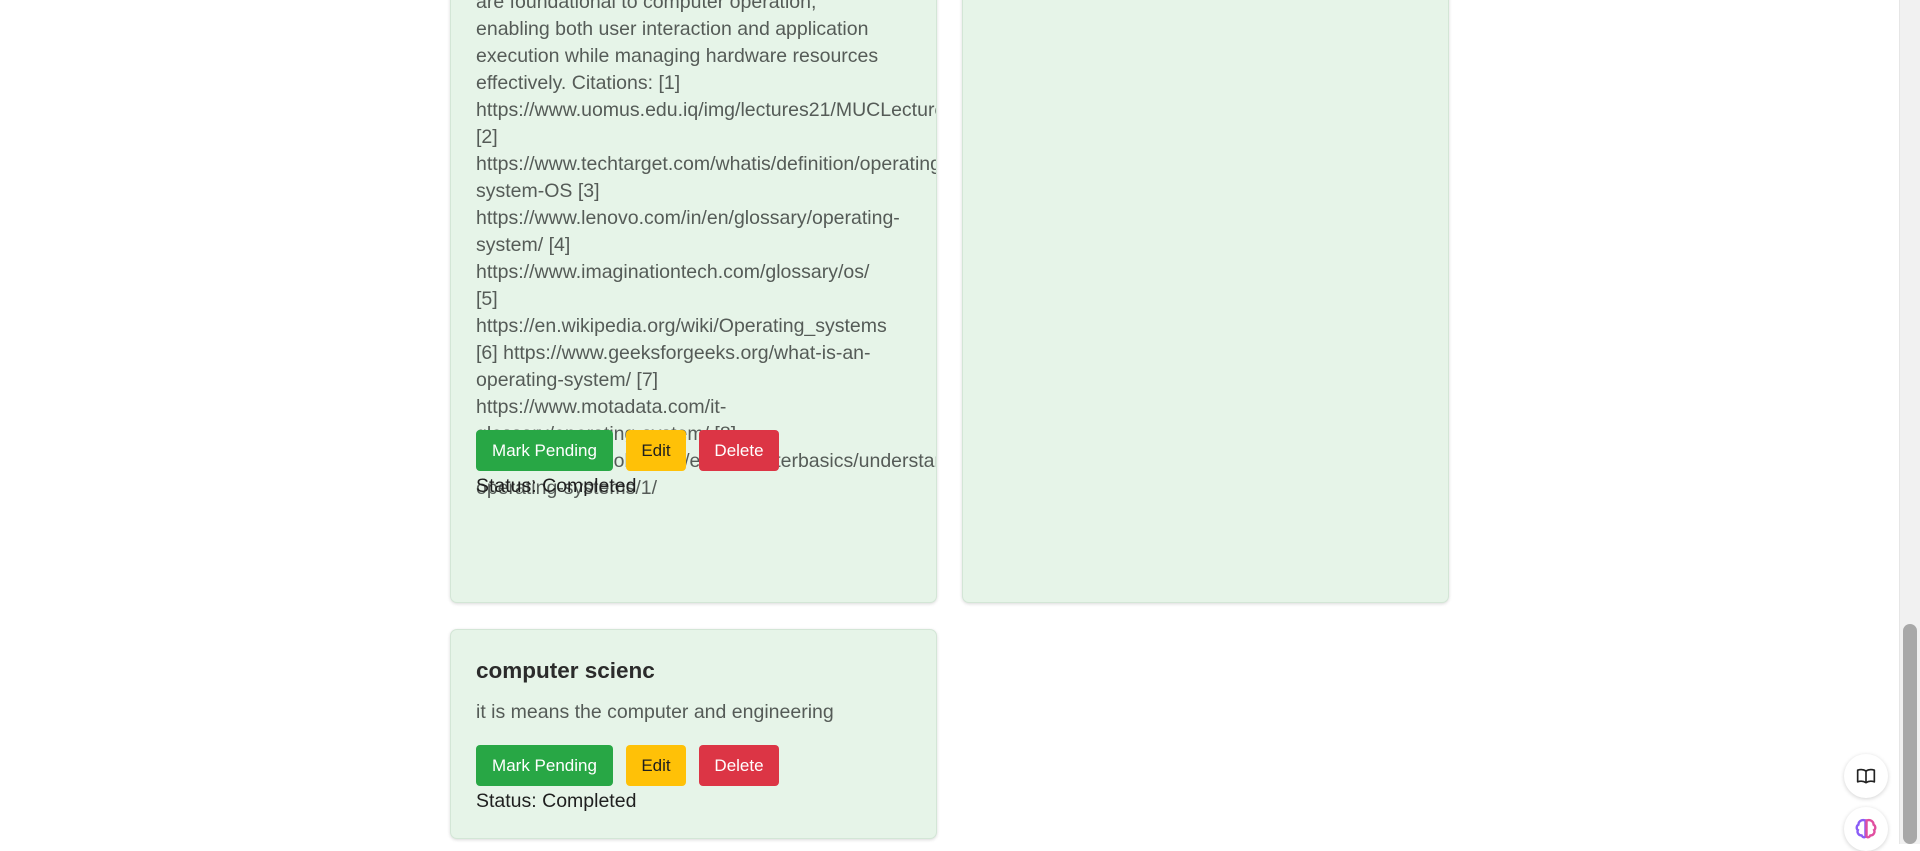  Describe the element at coordinates (646, 6) in the screenshot. I see `description-line: are foundational to computer operation,` at that location.